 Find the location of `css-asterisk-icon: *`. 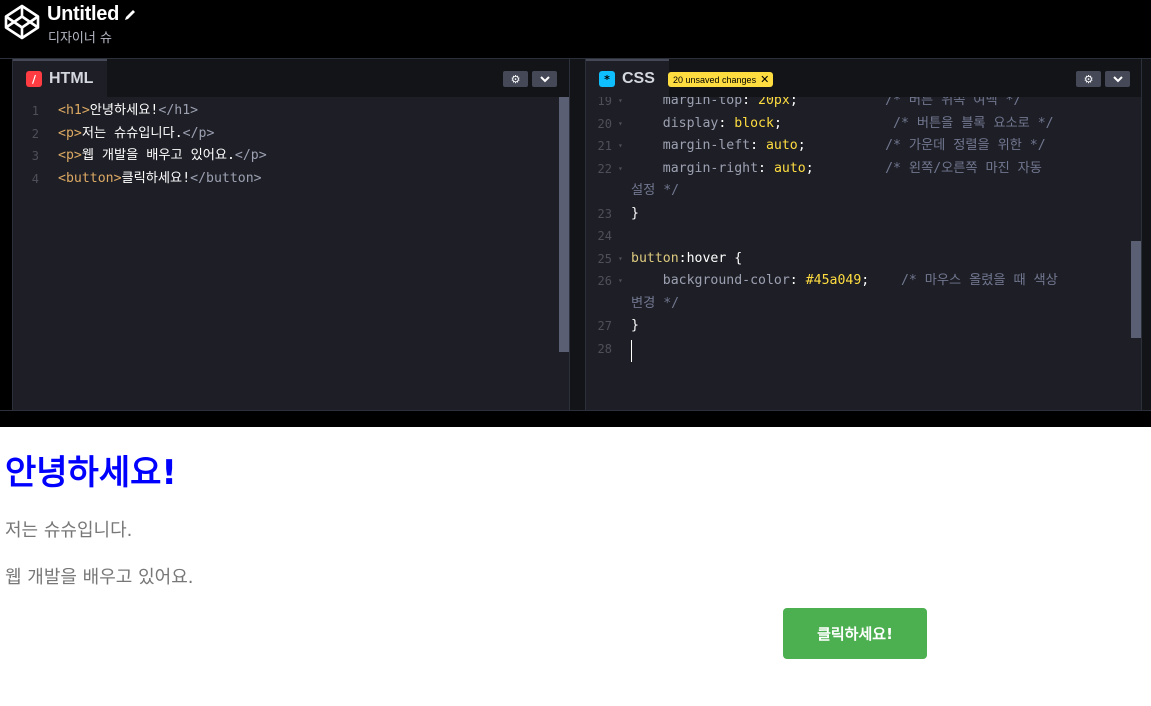

css-asterisk-icon: * is located at coordinates (607, 79).